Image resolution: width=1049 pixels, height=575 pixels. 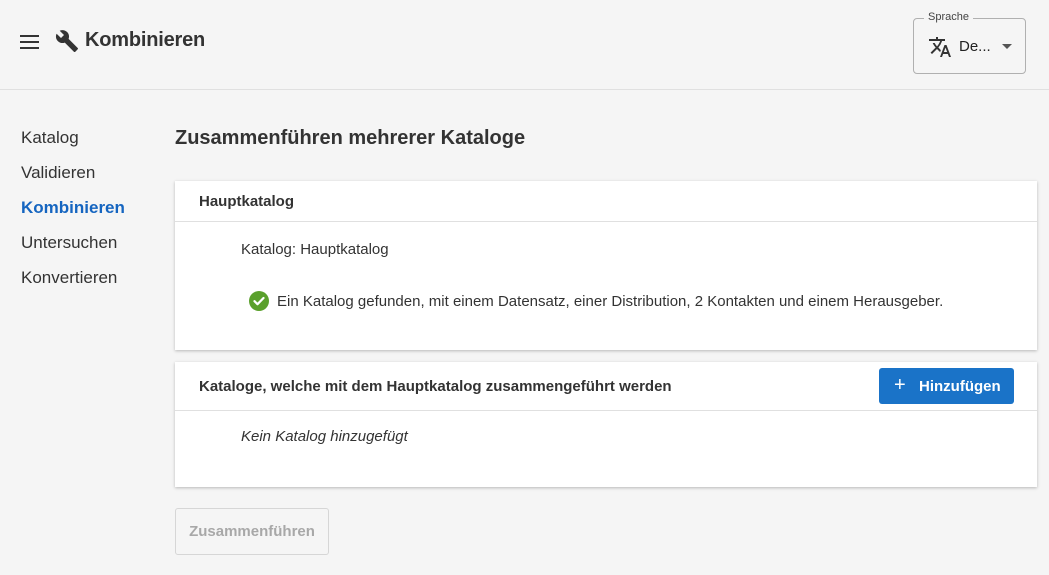 I want to click on catalog-name-label: Katalog: Hauptkatalog, so click(x=315, y=249).